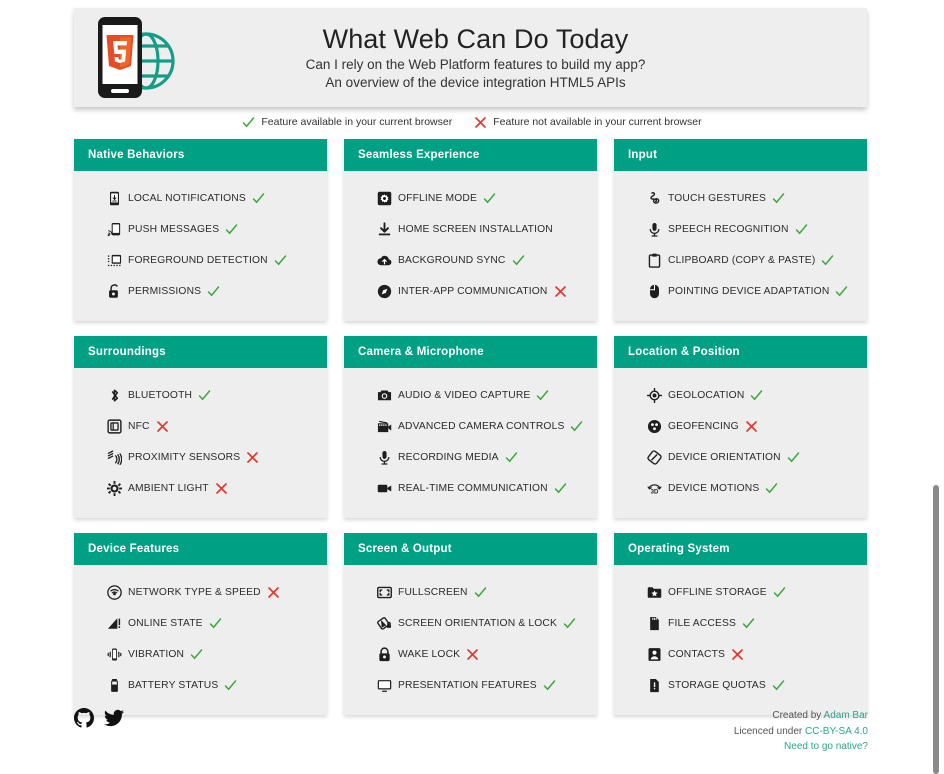 The image size is (944, 774). I want to click on feature-label: PRESENTATION FEATURES, so click(467, 685).